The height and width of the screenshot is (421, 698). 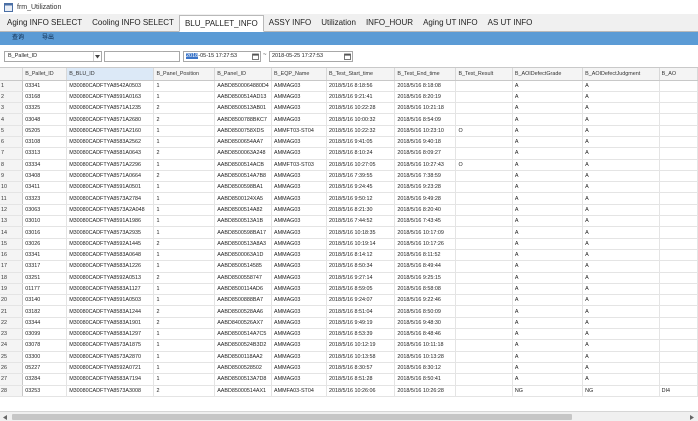 I want to click on row-number: 14, so click(x=12, y=232).